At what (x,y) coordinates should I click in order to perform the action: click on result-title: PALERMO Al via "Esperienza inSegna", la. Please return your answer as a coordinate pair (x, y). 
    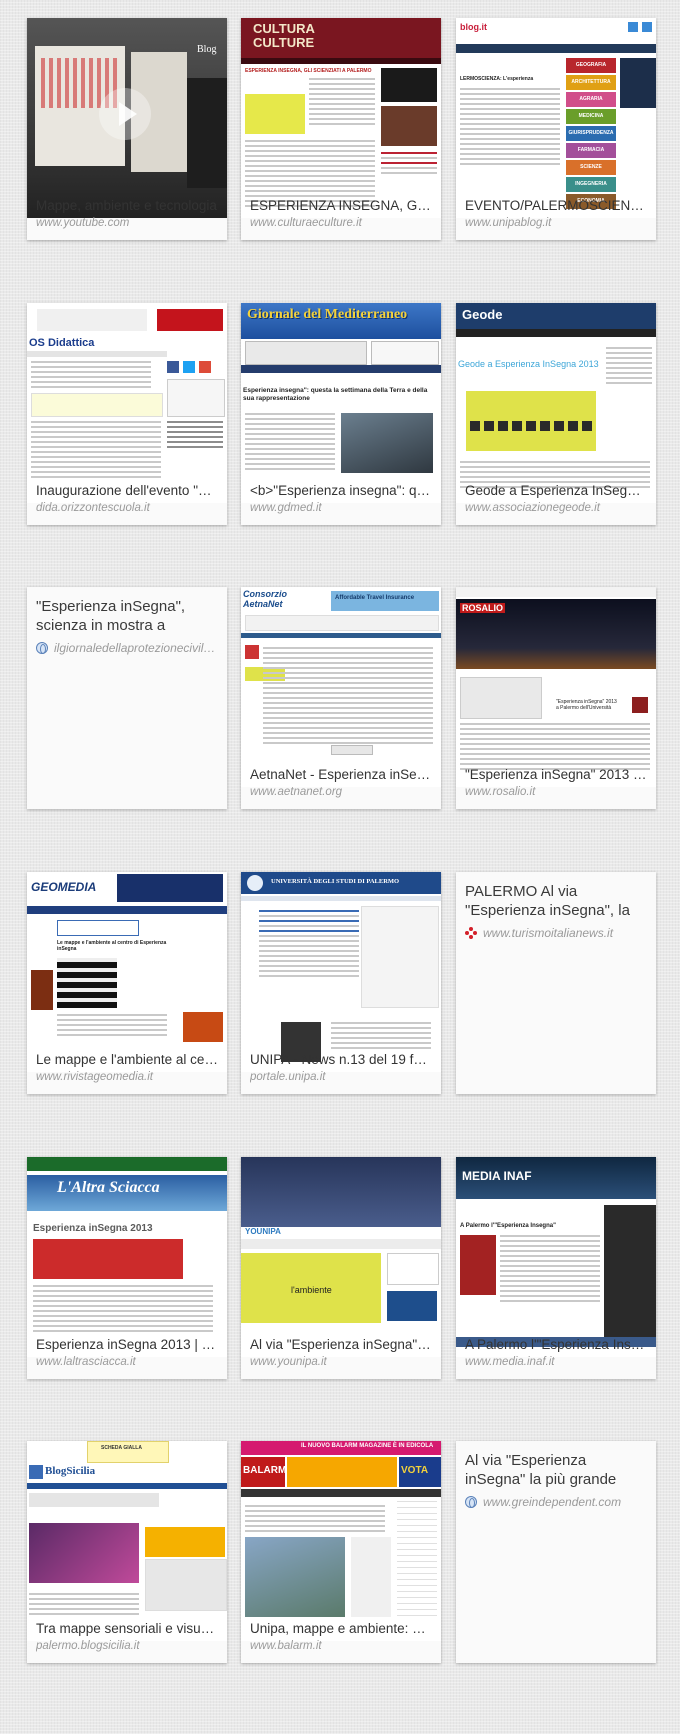
    Looking at the image, I should click on (556, 901).